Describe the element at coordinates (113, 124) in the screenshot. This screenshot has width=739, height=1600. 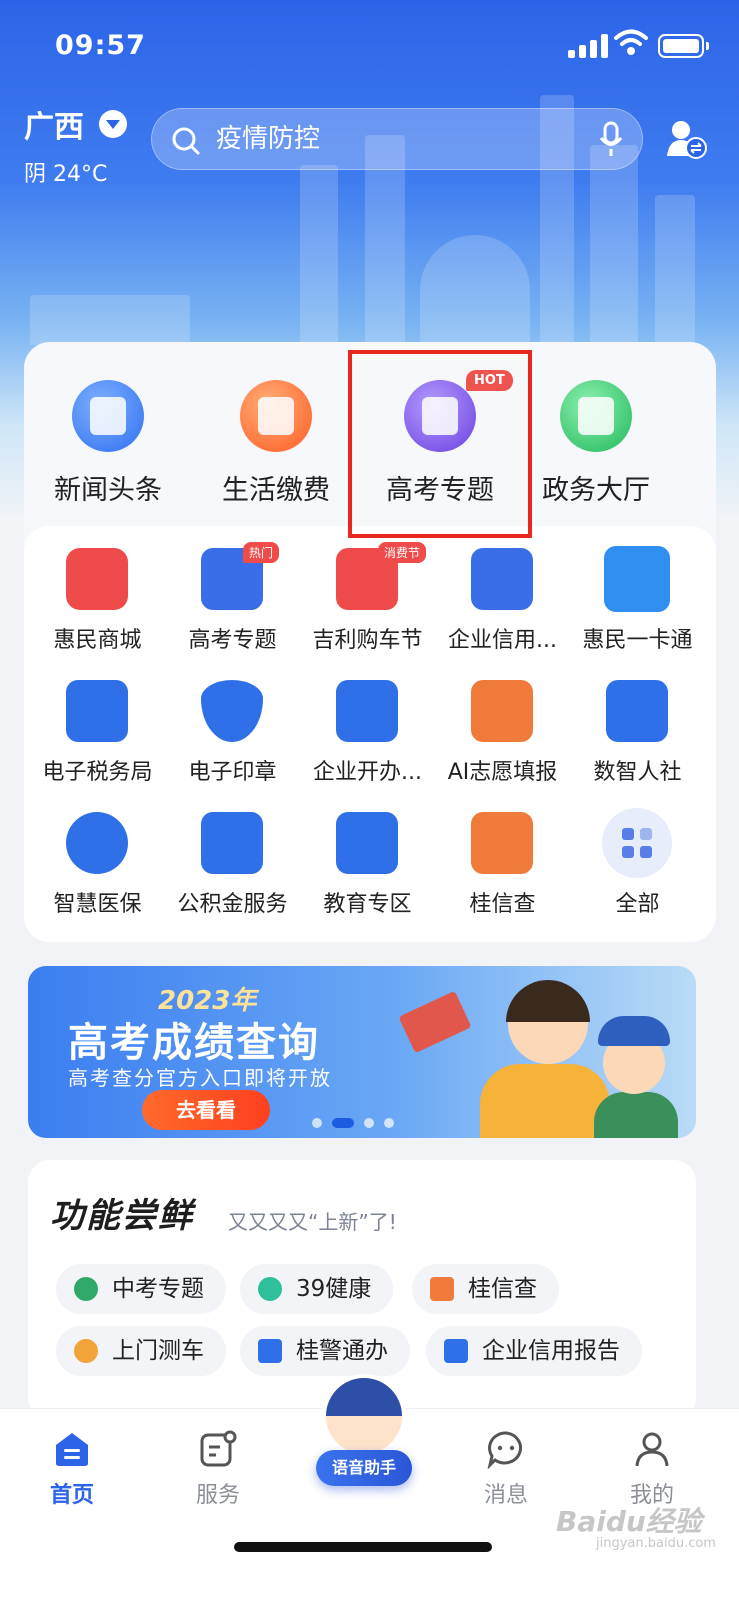
I see `chevron-down-icon` at that location.